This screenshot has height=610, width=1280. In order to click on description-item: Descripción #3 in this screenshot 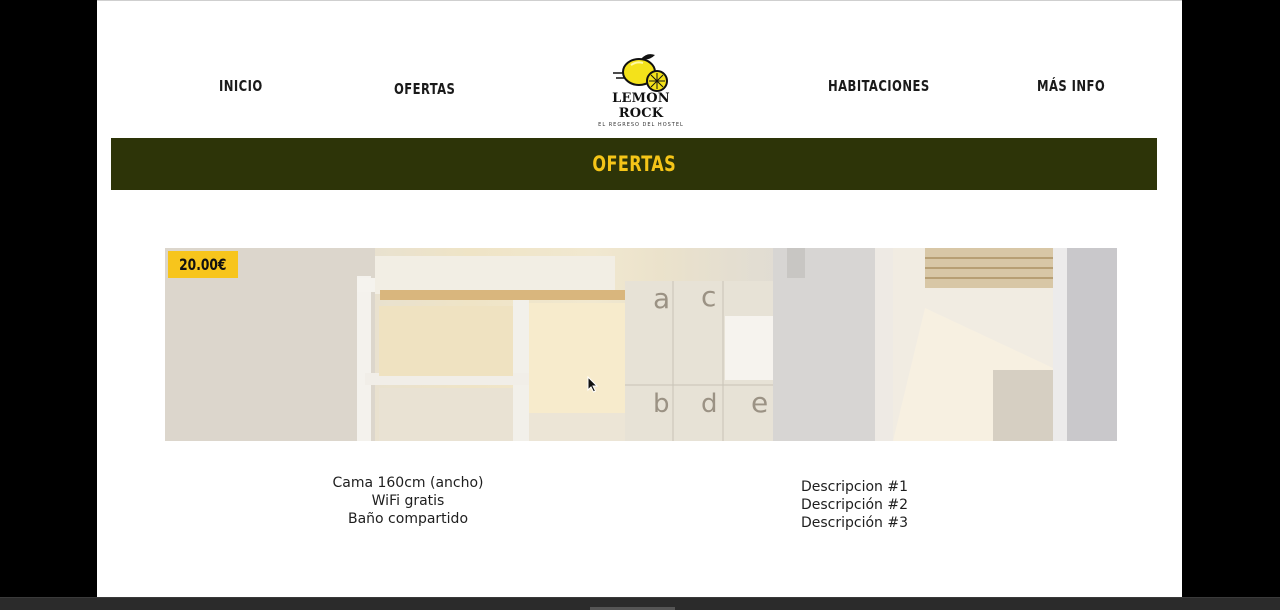, I will do `click(854, 523)`.